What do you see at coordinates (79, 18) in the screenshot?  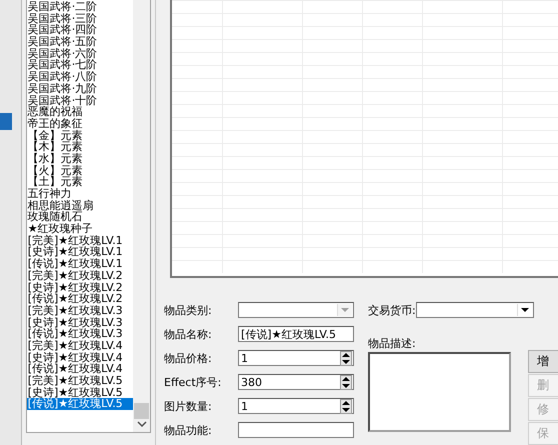 I see `list-item: 吴国武将·三阶` at bounding box center [79, 18].